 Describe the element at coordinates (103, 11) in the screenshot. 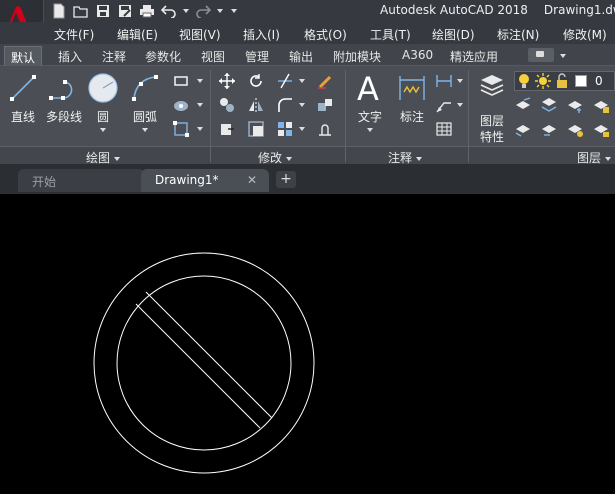

I see `save-icon` at that location.